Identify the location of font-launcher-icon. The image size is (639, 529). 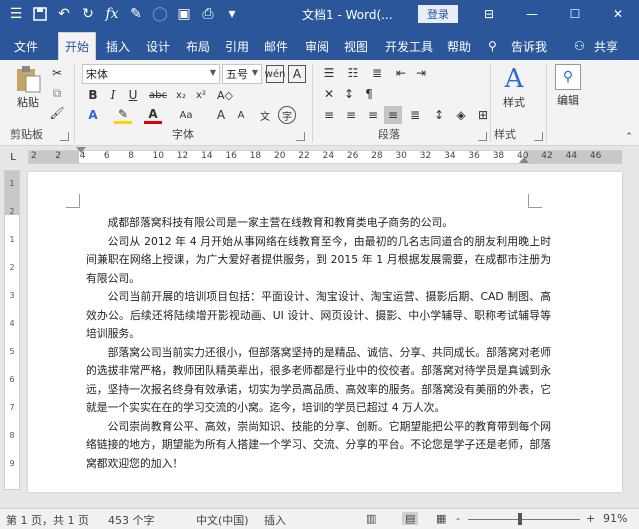
(300, 136).